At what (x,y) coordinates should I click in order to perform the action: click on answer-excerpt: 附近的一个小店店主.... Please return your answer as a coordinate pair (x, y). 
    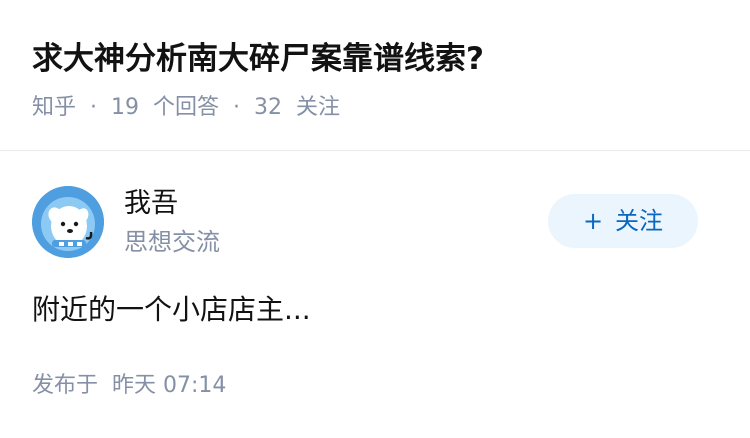
    Looking at the image, I should click on (171, 310).